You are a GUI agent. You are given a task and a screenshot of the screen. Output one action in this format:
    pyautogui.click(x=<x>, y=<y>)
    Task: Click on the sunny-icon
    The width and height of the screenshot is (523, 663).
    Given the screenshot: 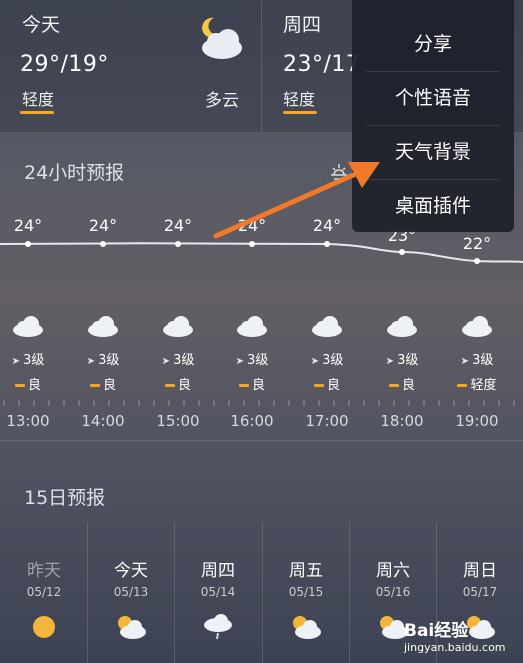 What is the action you would take?
    pyautogui.click(x=44, y=627)
    